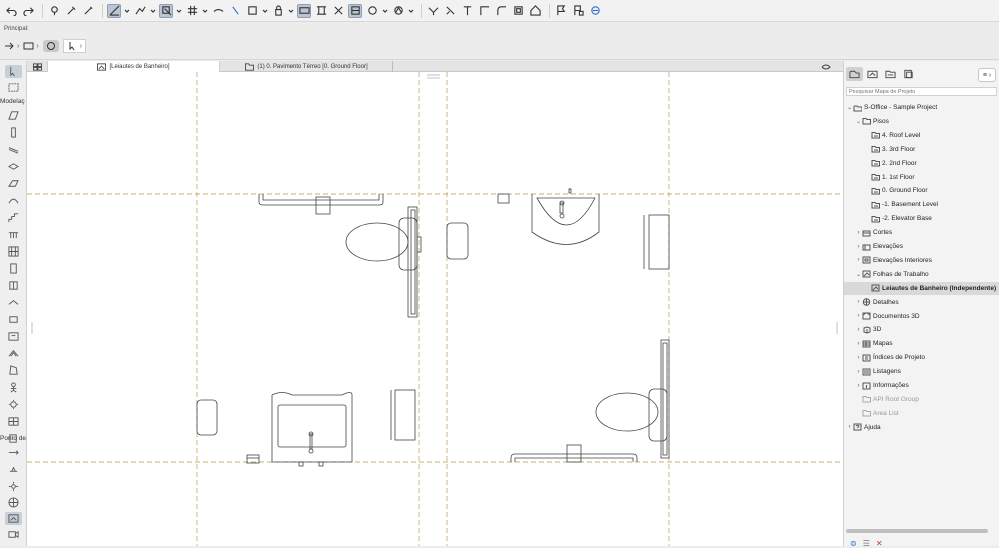 This screenshot has width=999, height=548. Describe the element at coordinates (927, 357) in the screenshot. I see `tree-item: › Índices de Projeto` at that location.